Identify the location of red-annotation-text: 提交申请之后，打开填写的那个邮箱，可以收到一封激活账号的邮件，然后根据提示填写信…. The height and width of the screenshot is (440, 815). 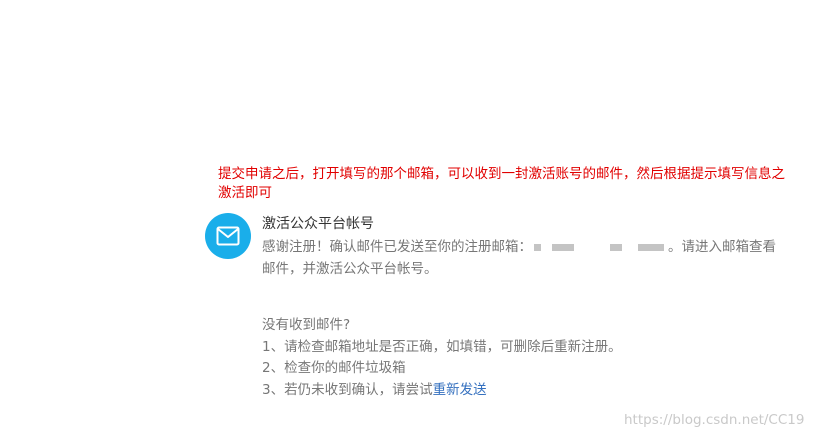
(516, 184).